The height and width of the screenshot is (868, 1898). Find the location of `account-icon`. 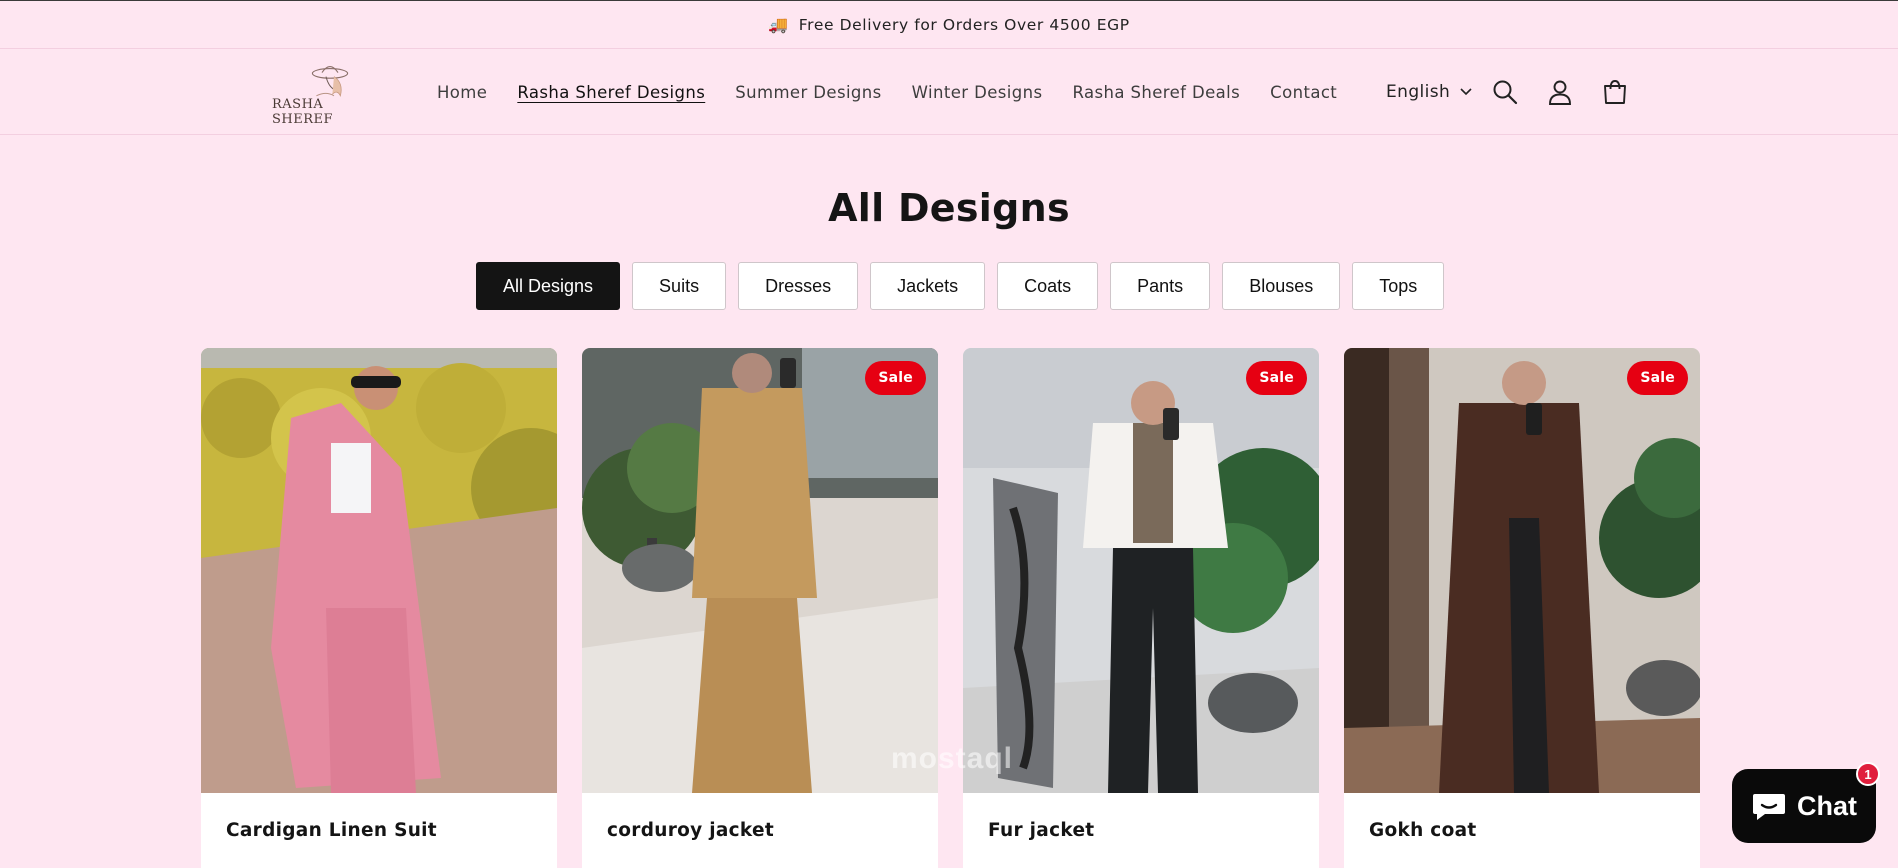

account-icon is located at coordinates (1560, 92).